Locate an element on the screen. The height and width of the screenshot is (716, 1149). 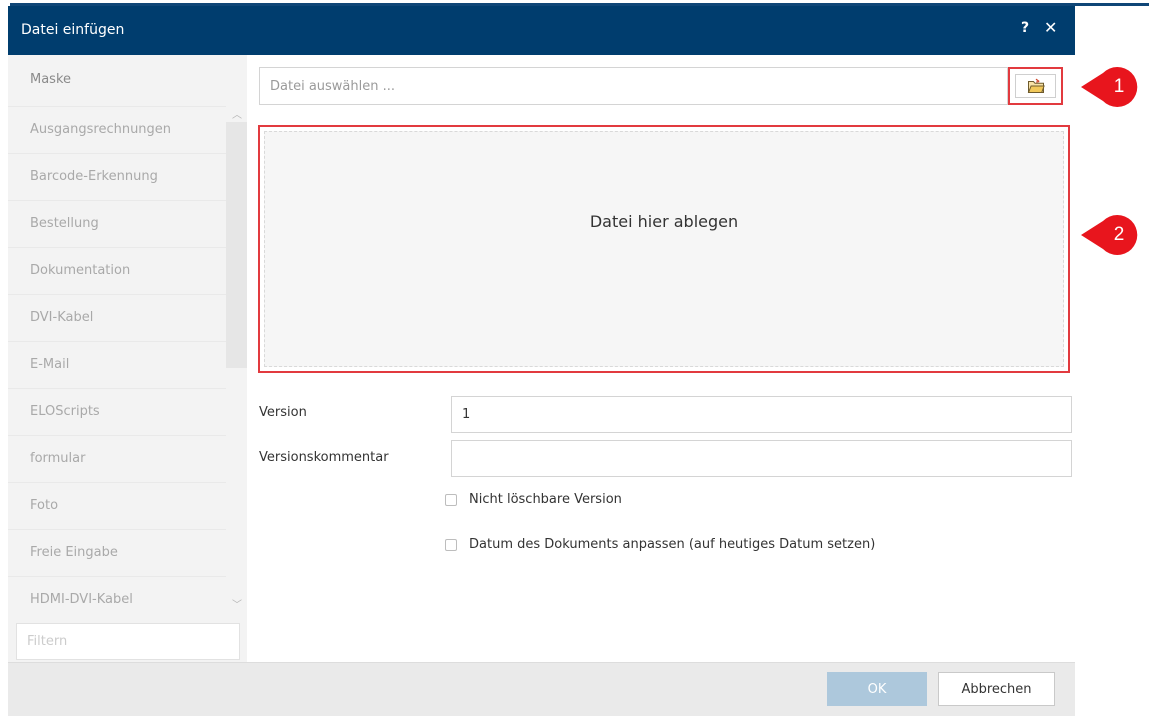
list-item: Dokumentation is located at coordinates (117, 270).